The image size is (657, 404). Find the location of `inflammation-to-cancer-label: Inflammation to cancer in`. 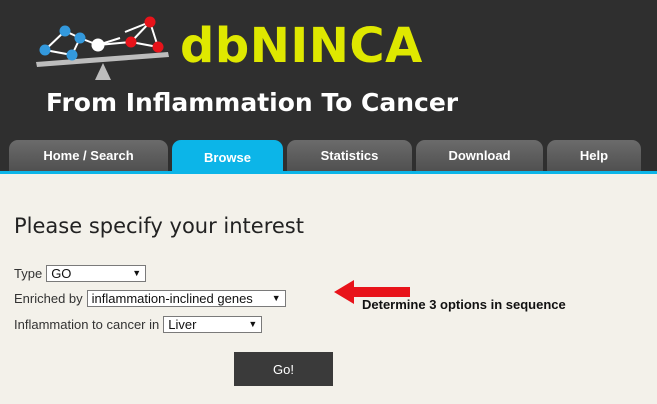

inflammation-to-cancer-label: Inflammation to cancer in is located at coordinates (87, 324).